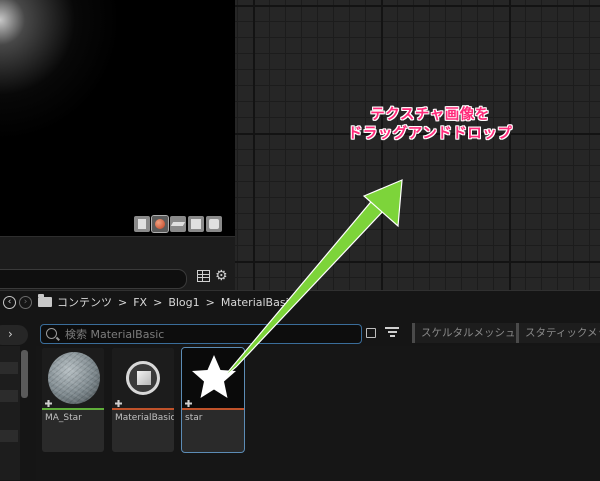 This screenshot has height=481, width=600. I want to click on star-icon, so click(214, 376).